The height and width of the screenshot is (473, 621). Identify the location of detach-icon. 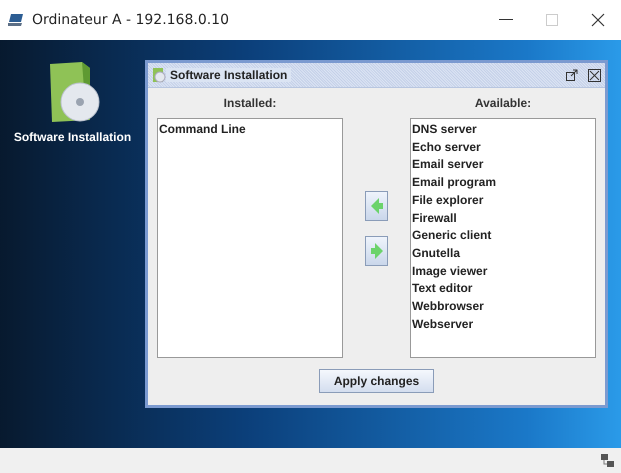
(572, 75).